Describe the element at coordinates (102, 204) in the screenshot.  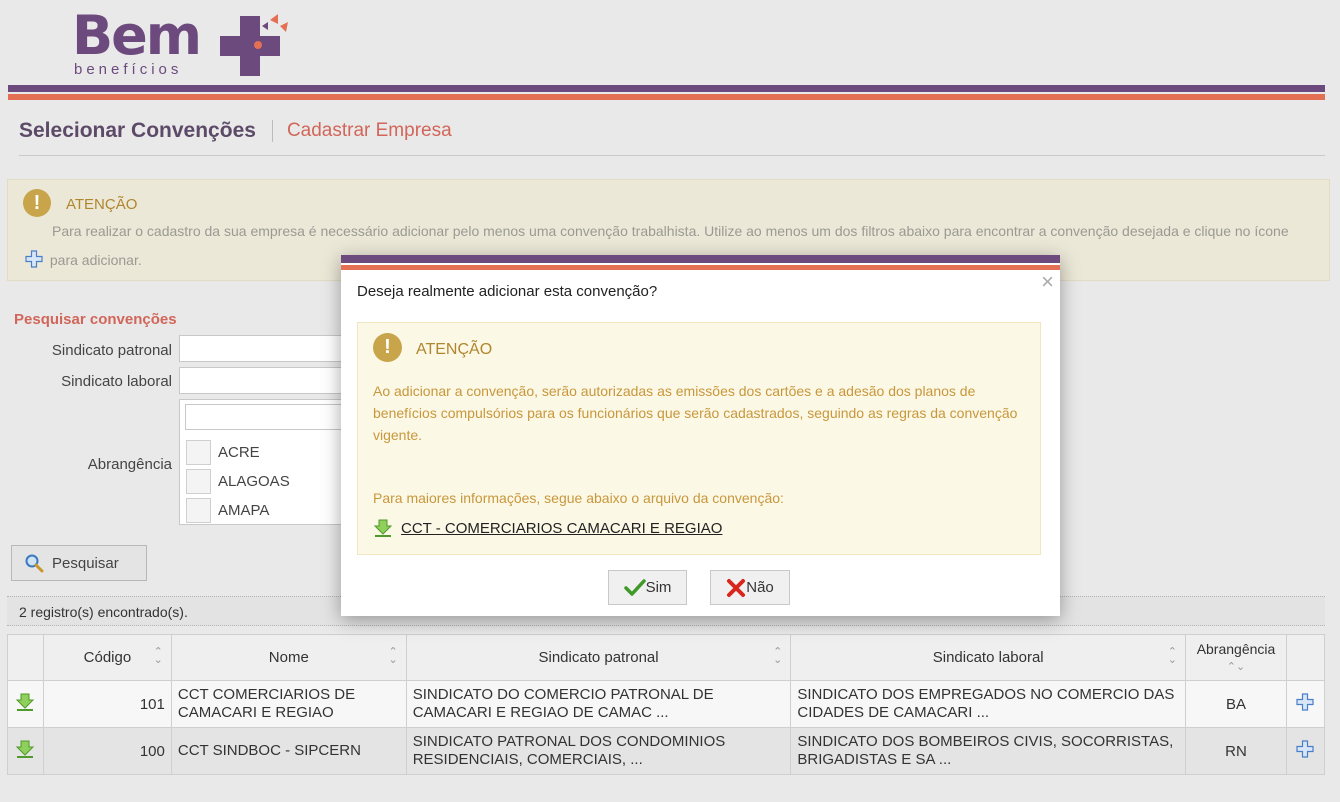
I see `page-warning-title: ATENÇÃO` at that location.